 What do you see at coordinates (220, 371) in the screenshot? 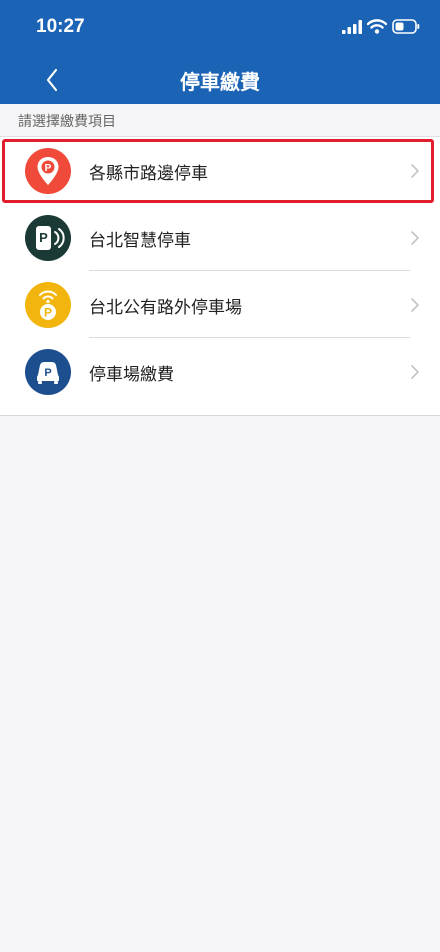
I see `list-item-parking-lot-payment: P 停車場繳費` at bounding box center [220, 371].